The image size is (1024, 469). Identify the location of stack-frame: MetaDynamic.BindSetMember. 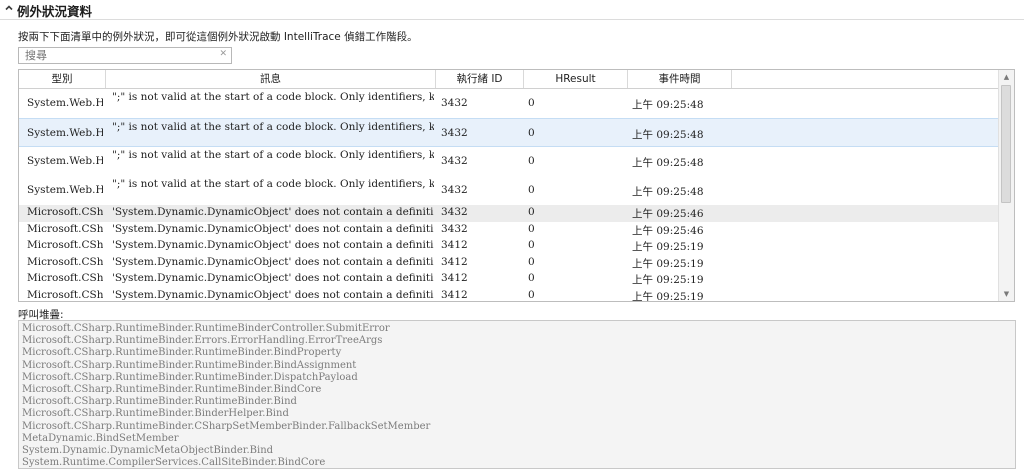
(100, 438).